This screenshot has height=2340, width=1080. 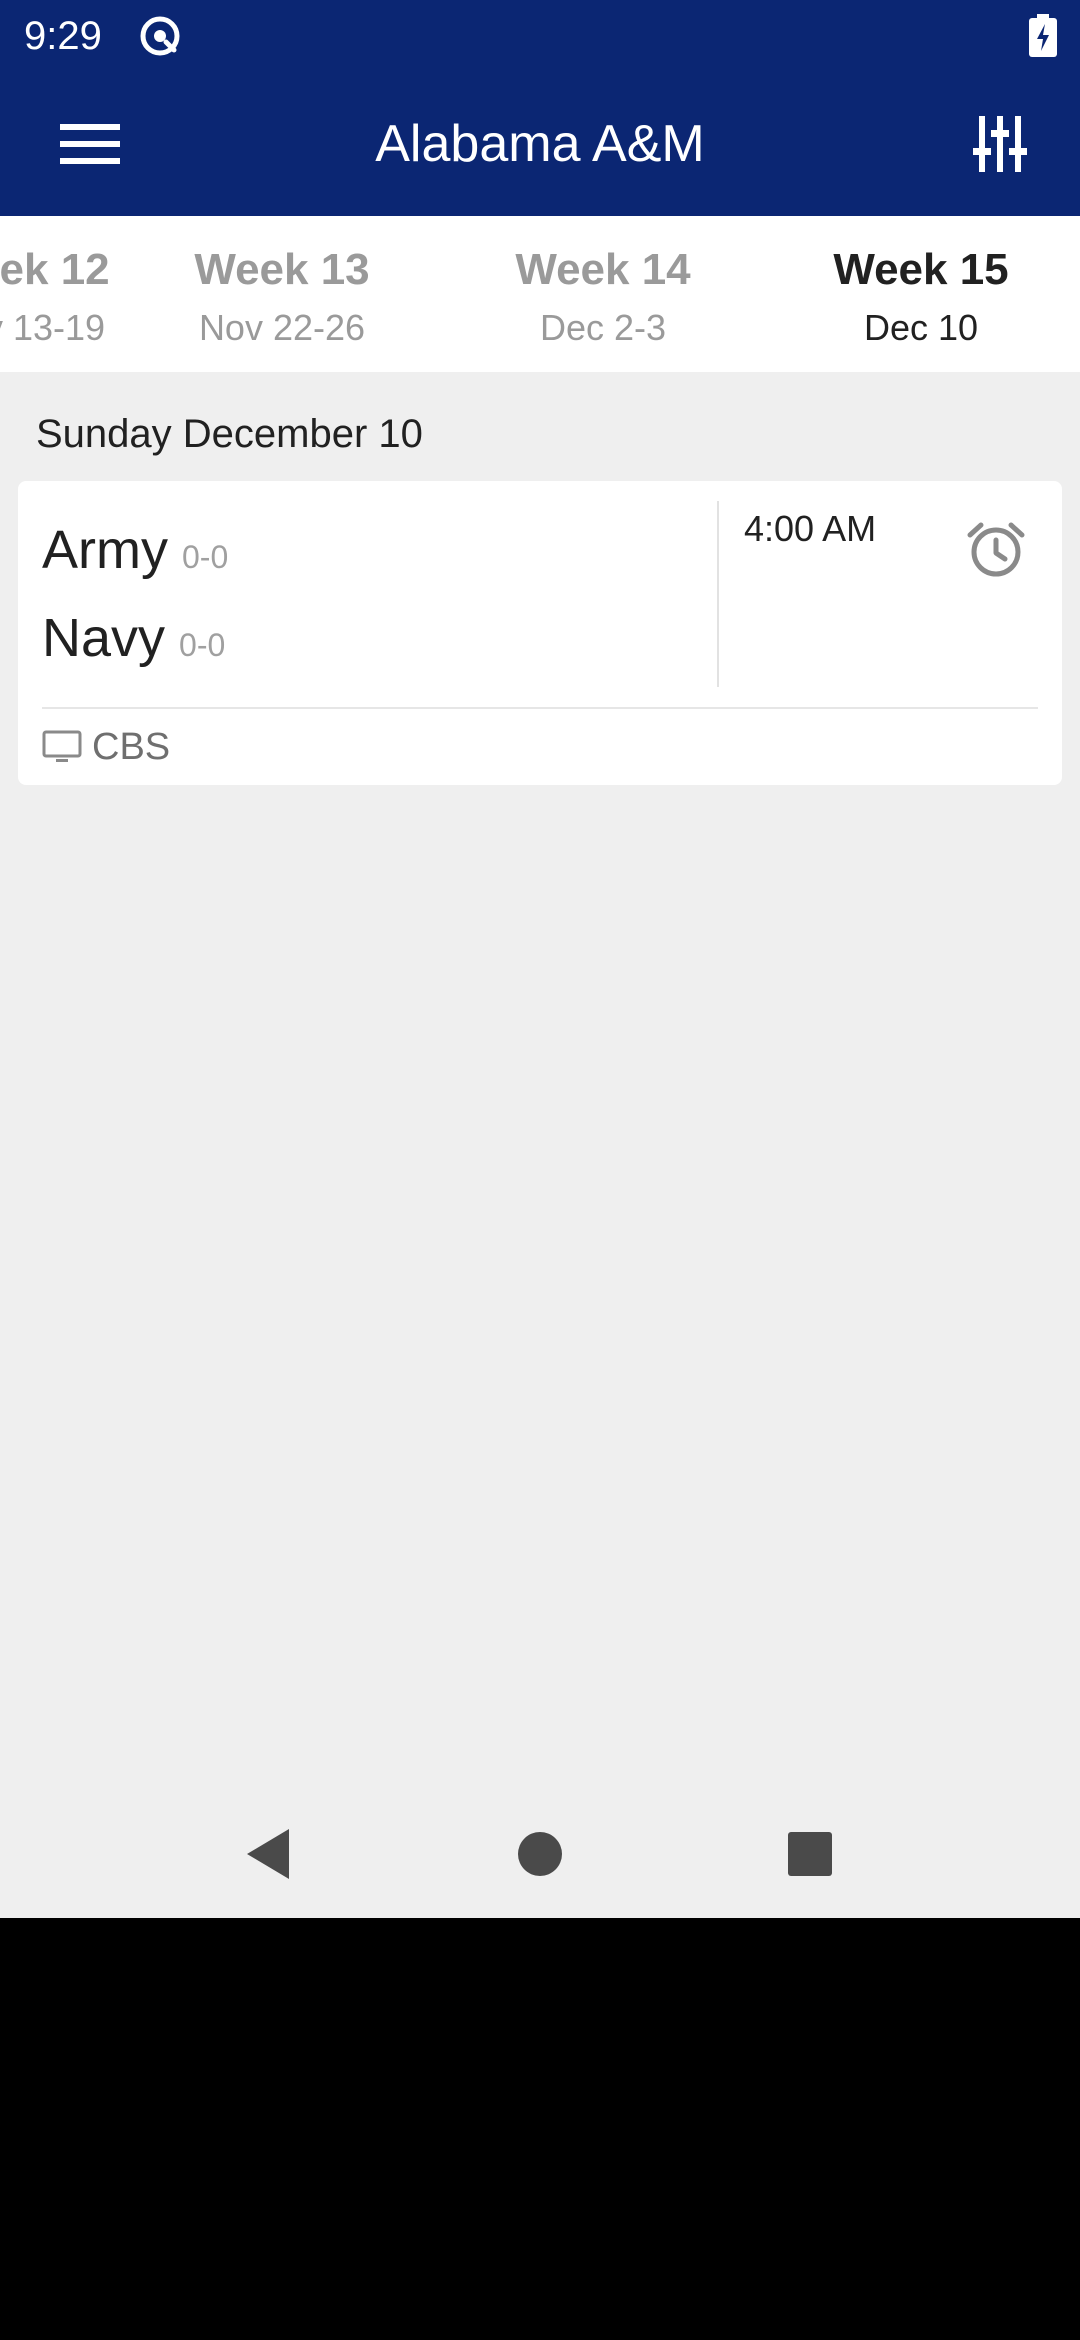 I want to click on alarm-button, so click(x=996, y=549).